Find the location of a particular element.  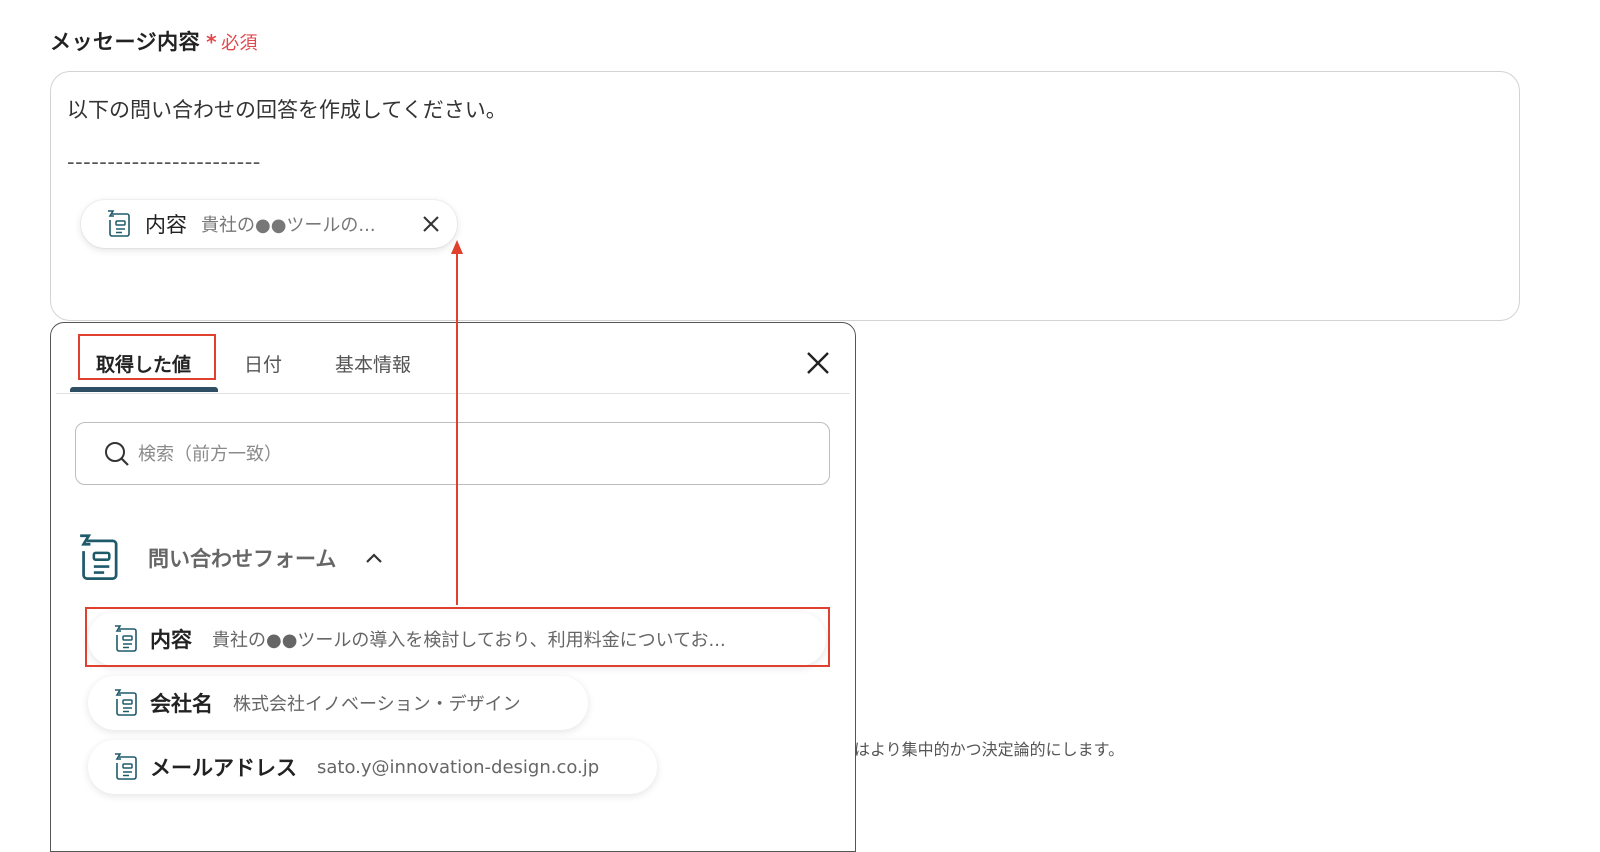

item-highlight-box is located at coordinates (457, 637).